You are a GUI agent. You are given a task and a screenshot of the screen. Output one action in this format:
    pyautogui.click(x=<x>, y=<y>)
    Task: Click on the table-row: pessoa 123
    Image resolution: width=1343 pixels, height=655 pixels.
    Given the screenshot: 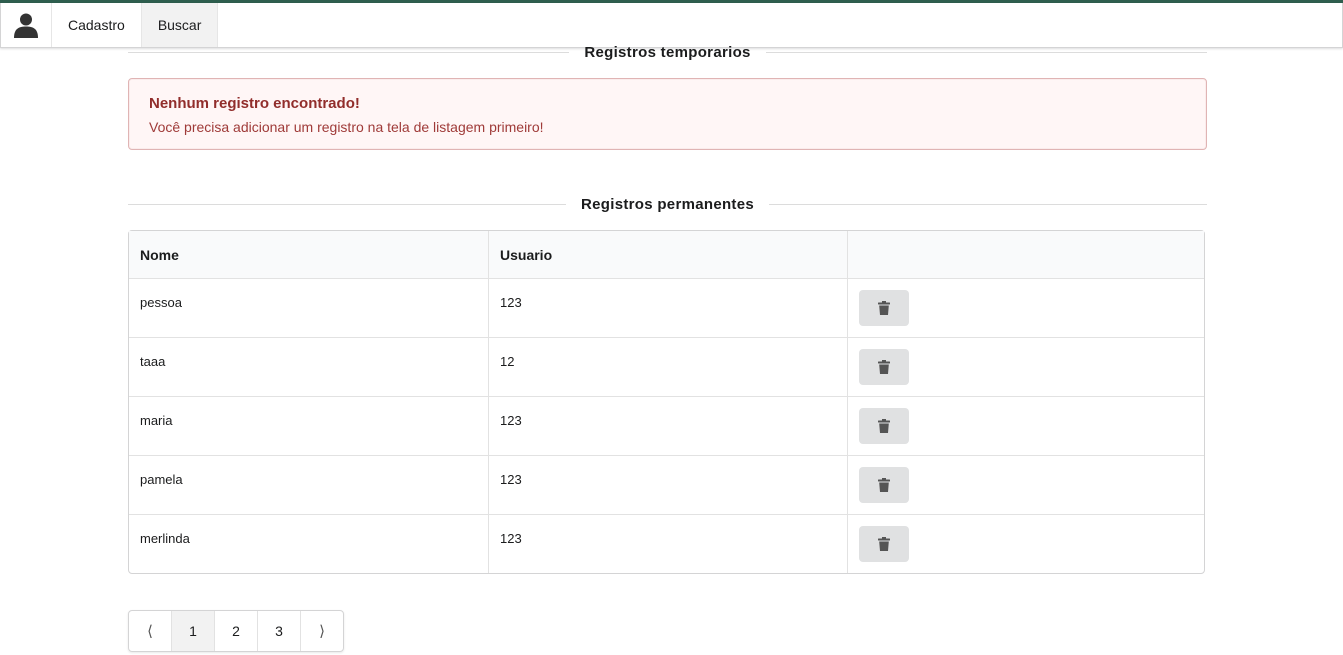 What is the action you would take?
    pyautogui.click(x=666, y=308)
    